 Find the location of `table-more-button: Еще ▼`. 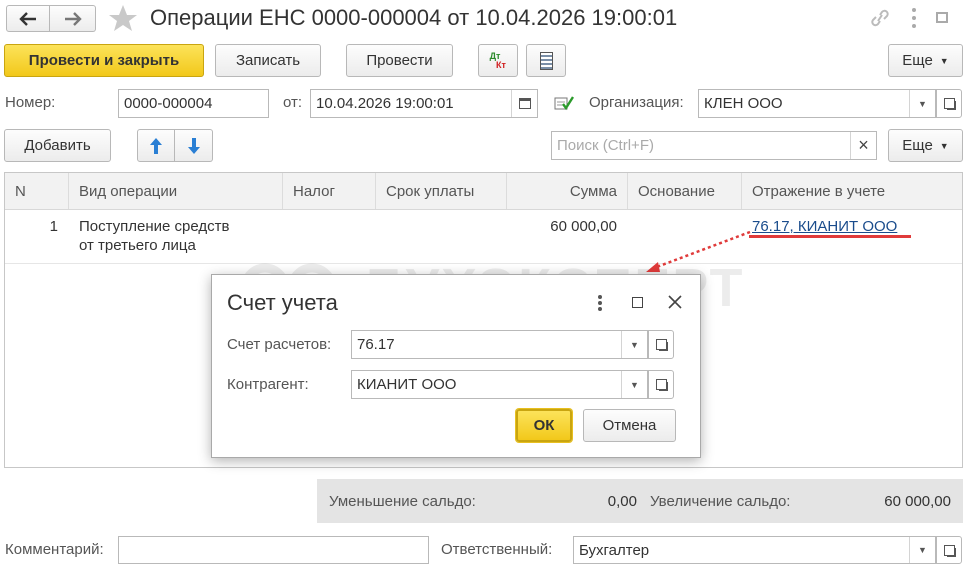

table-more-button: Еще ▼ is located at coordinates (925, 145).